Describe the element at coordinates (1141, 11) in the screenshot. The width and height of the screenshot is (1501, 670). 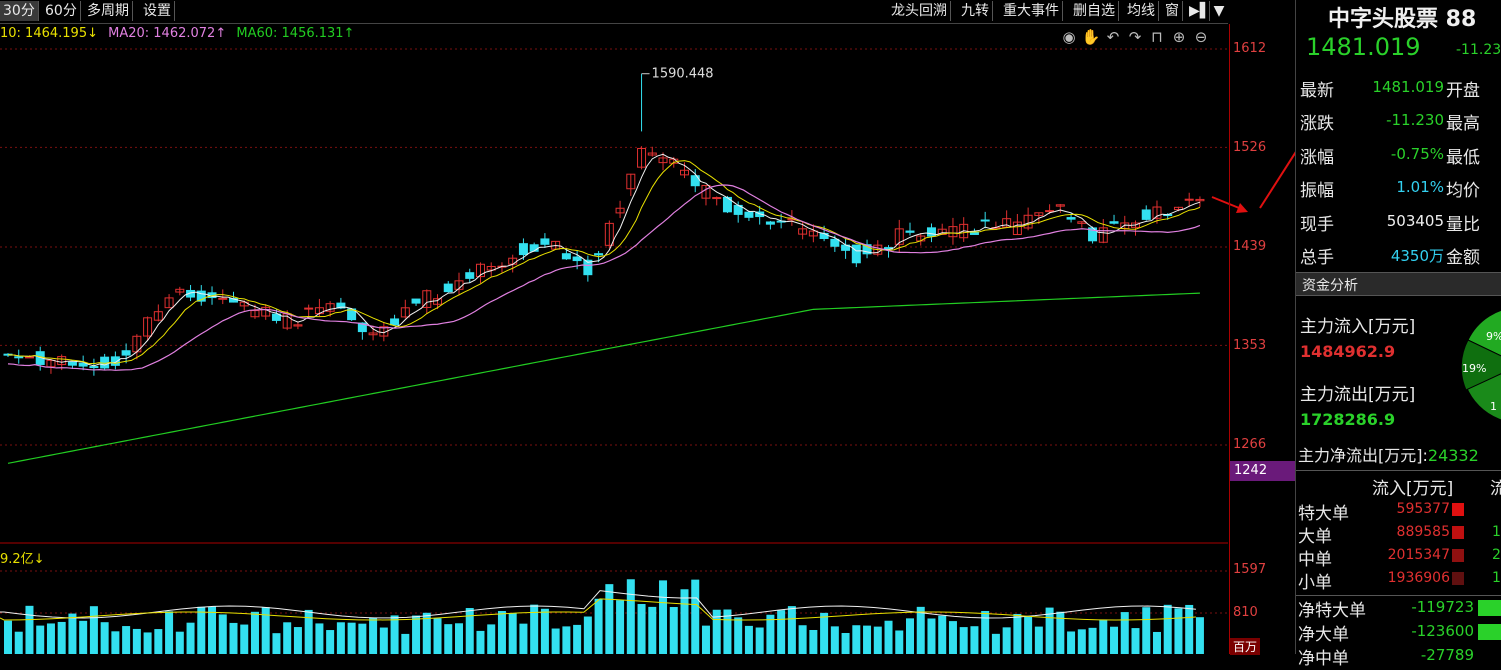
I see `ma-lines-button: 均线` at that location.